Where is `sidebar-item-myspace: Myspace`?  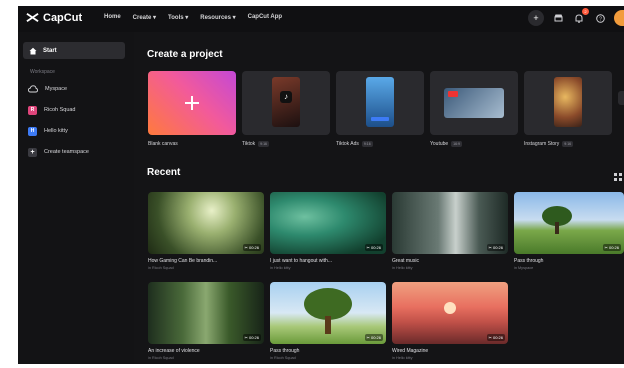
sidebar-item-myspace: Myspace is located at coordinates (47, 89).